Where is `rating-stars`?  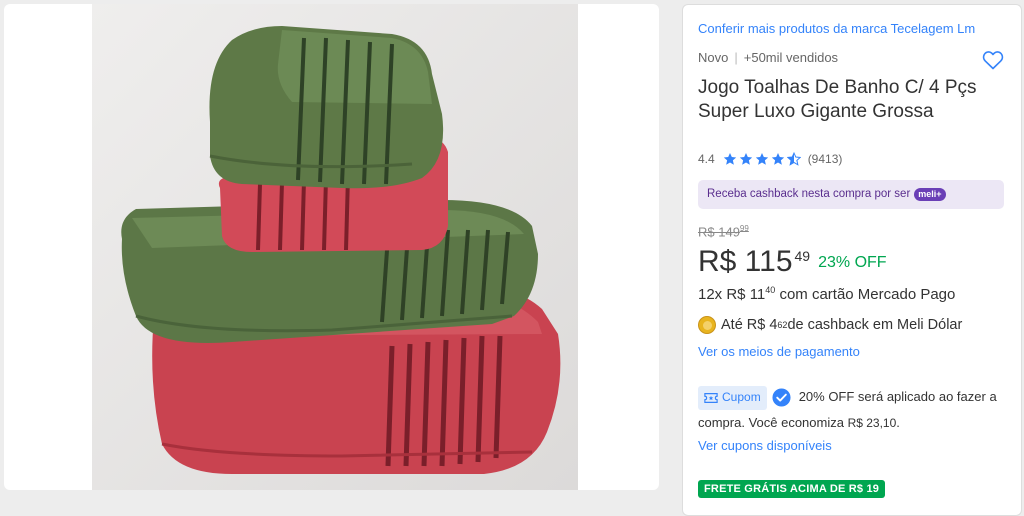 rating-stars is located at coordinates (763, 159).